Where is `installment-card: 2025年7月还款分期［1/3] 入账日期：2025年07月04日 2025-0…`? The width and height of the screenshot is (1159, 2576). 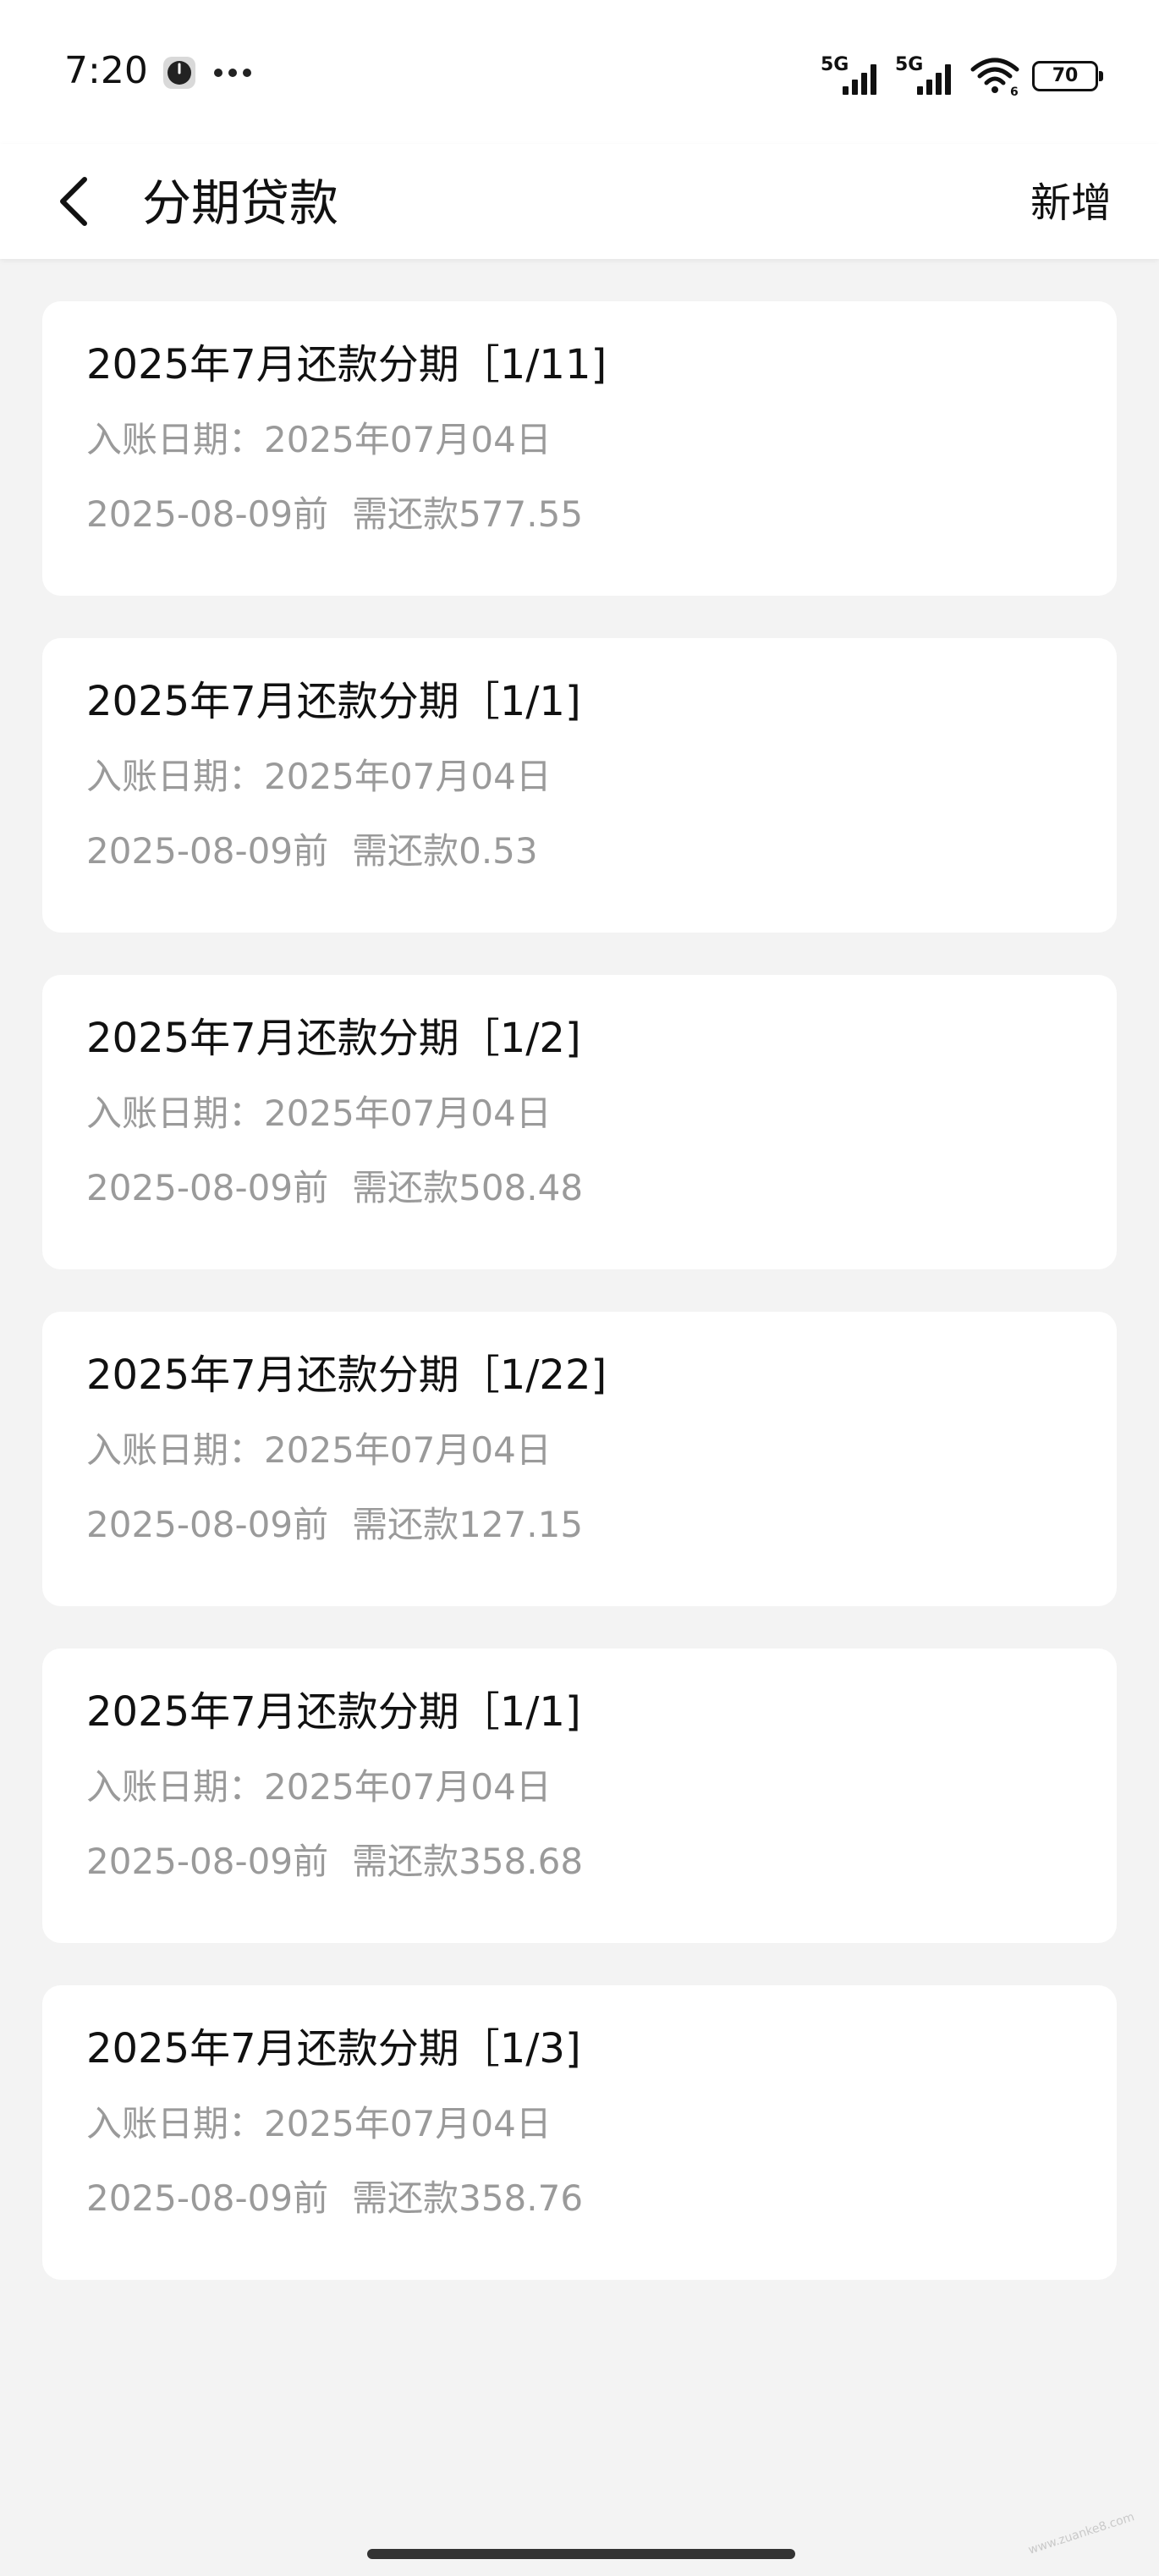 installment-card: 2025年7月还款分期［1/3] 入账日期：2025年07月04日 2025-0… is located at coordinates (579, 2132).